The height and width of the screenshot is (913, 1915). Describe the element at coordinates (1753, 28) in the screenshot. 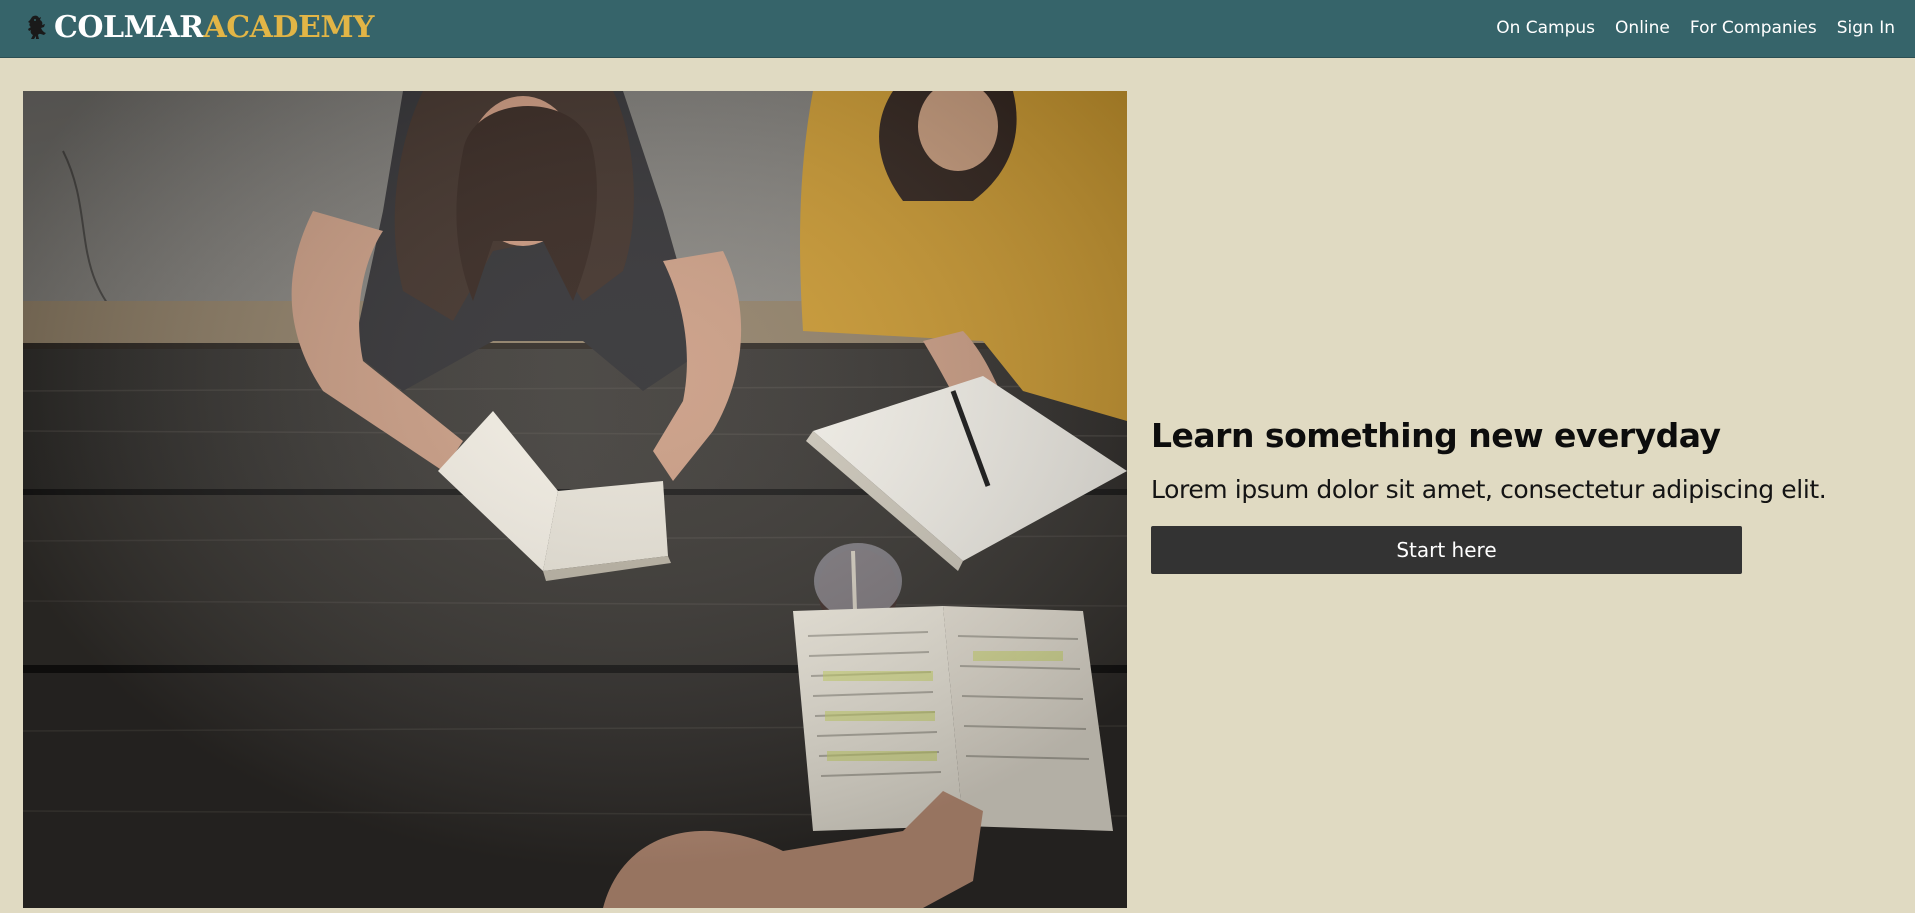

I see `nav-link-for-companies: For Companies` at that location.